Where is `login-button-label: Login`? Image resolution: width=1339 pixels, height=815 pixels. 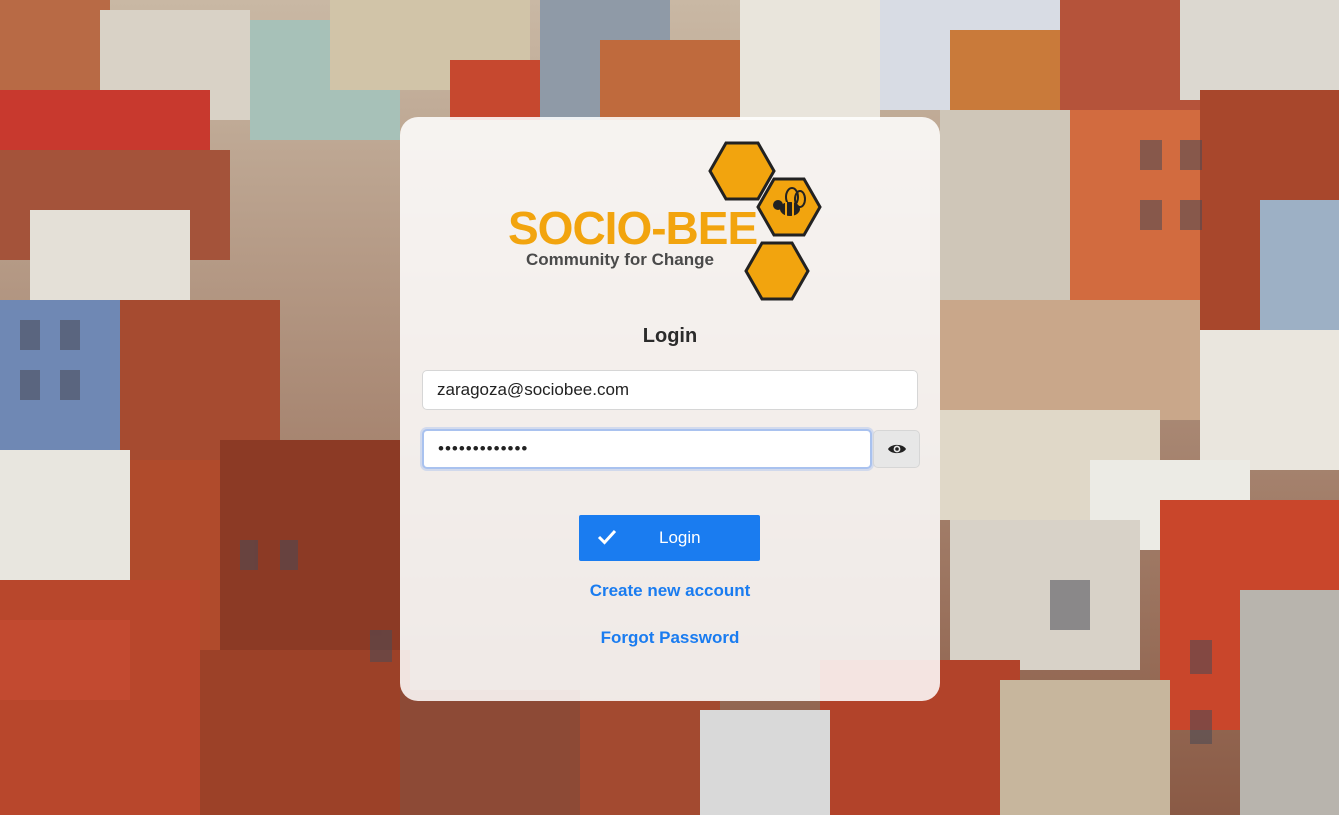 login-button-label: Login is located at coordinates (680, 537).